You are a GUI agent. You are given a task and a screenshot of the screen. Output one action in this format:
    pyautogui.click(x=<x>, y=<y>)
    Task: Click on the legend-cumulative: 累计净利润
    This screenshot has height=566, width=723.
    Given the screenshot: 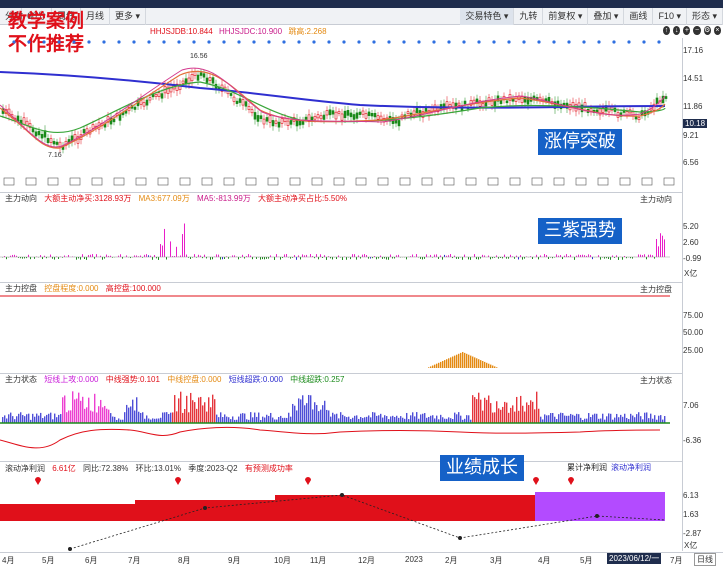 What is the action you would take?
    pyautogui.click(x=587, y=468)
    